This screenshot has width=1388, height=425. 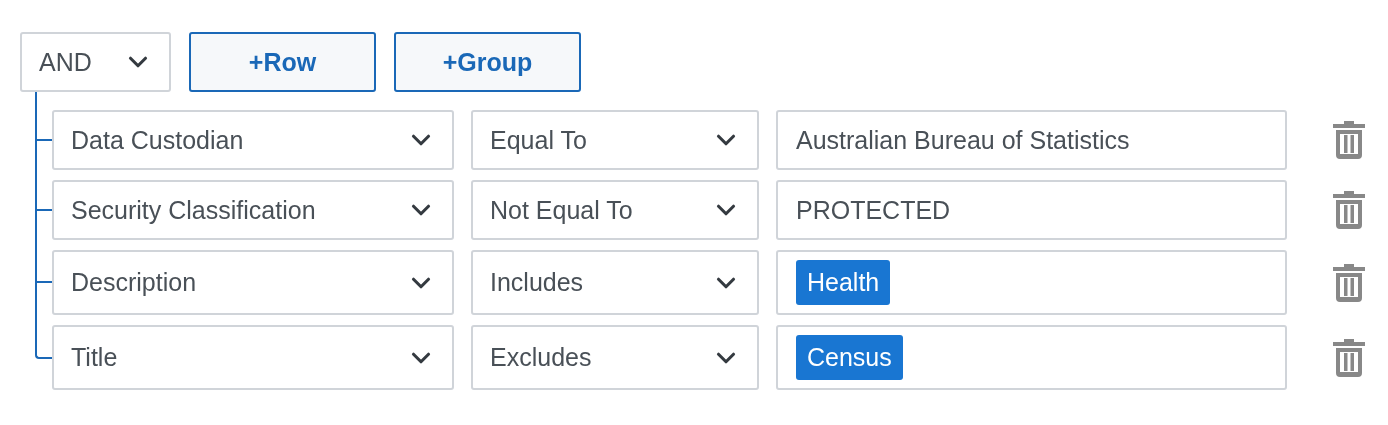 What do you see at coordinates (487, 62) in the screenshot?
I see `add-group-button: +Group` at bounding box center [487, 62].